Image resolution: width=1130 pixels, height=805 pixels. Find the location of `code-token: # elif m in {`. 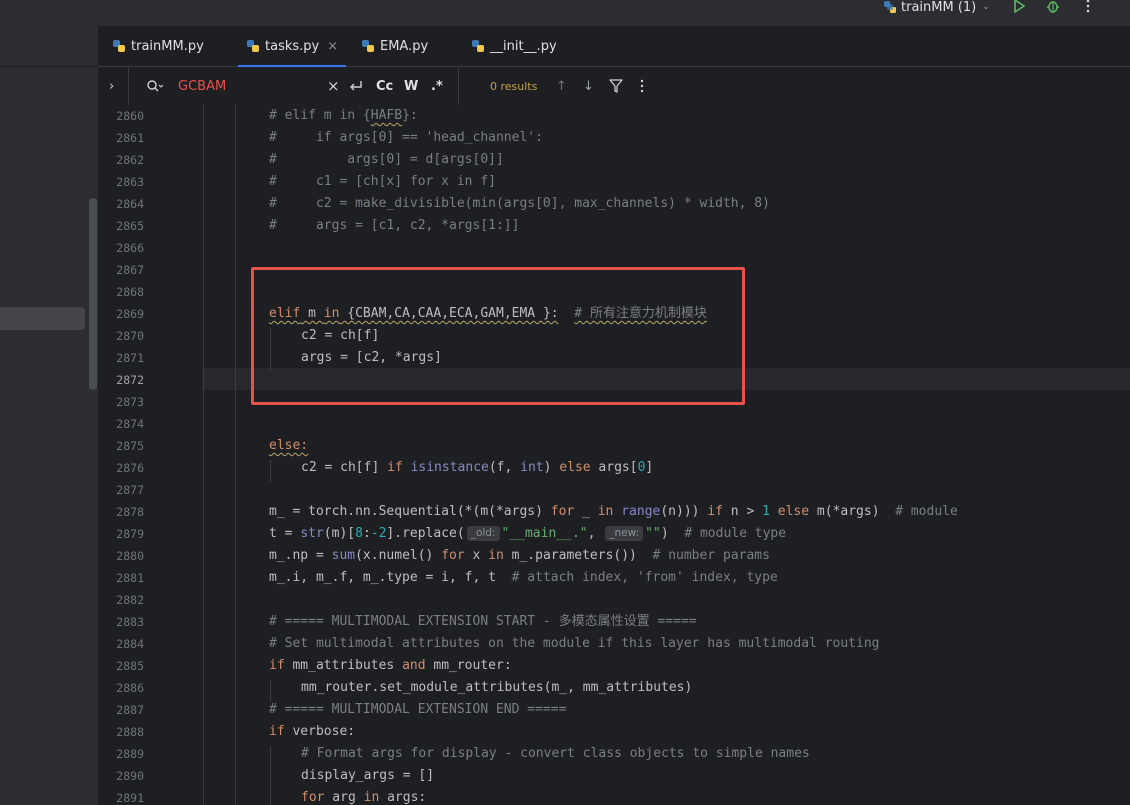

code-token: # elif m in { is located at coordinates (320, 115).